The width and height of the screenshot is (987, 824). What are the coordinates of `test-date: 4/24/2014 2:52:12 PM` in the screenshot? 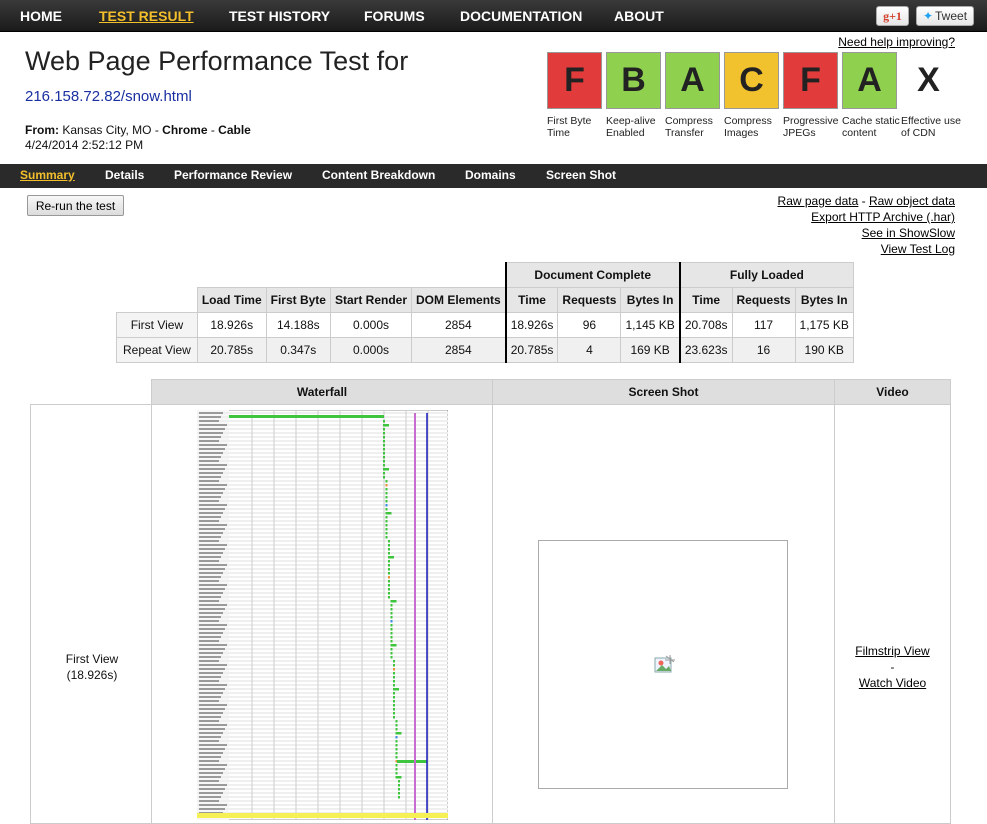 It's located at (84, 145).